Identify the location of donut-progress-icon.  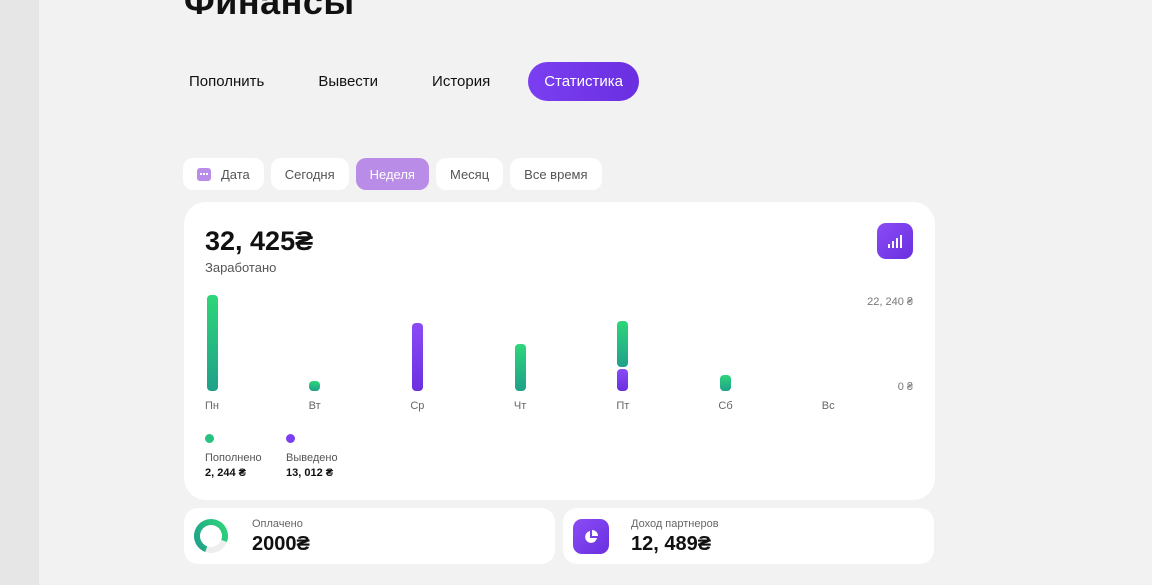
(211, 536).